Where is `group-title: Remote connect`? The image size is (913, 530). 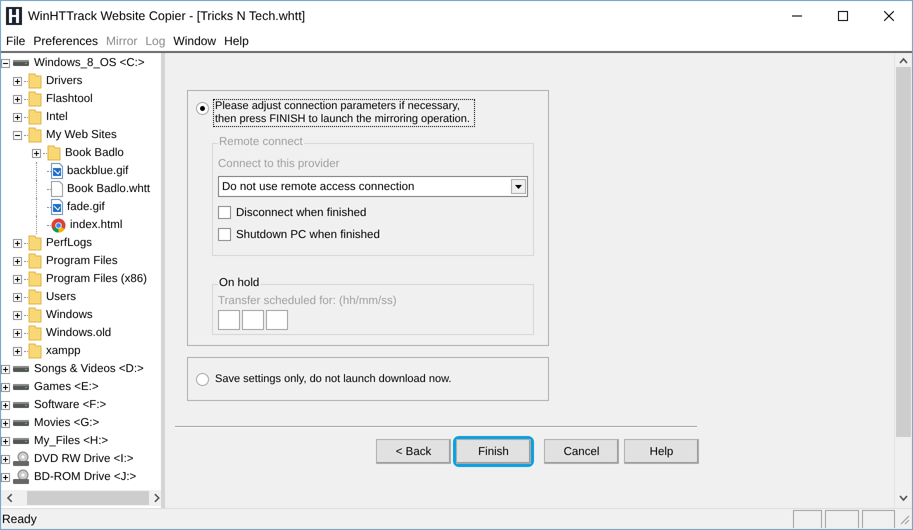
group-title: Remote connect is located at coordinates (261, 142).